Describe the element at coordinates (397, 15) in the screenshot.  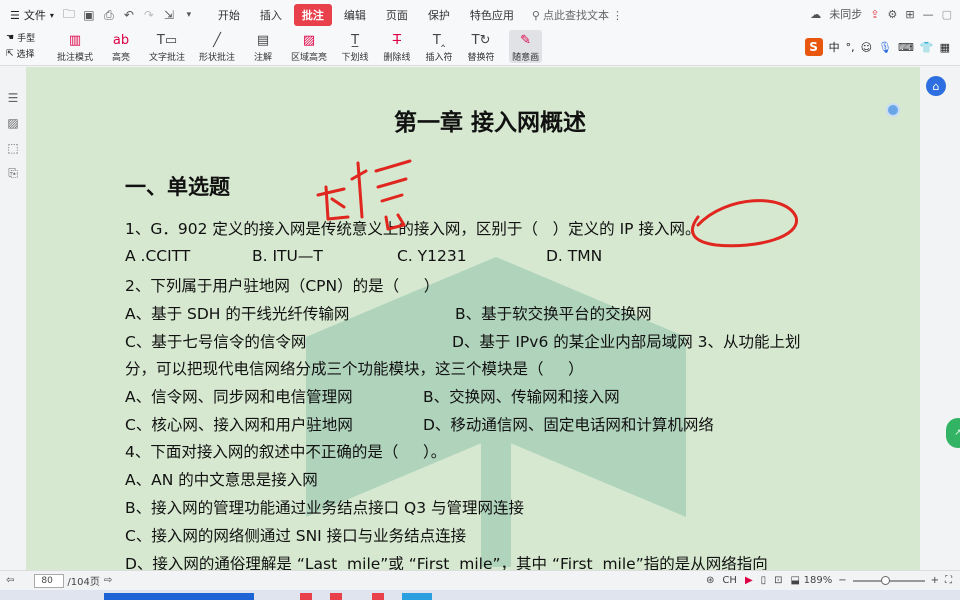
I see `tab-page: 页面` at that location.